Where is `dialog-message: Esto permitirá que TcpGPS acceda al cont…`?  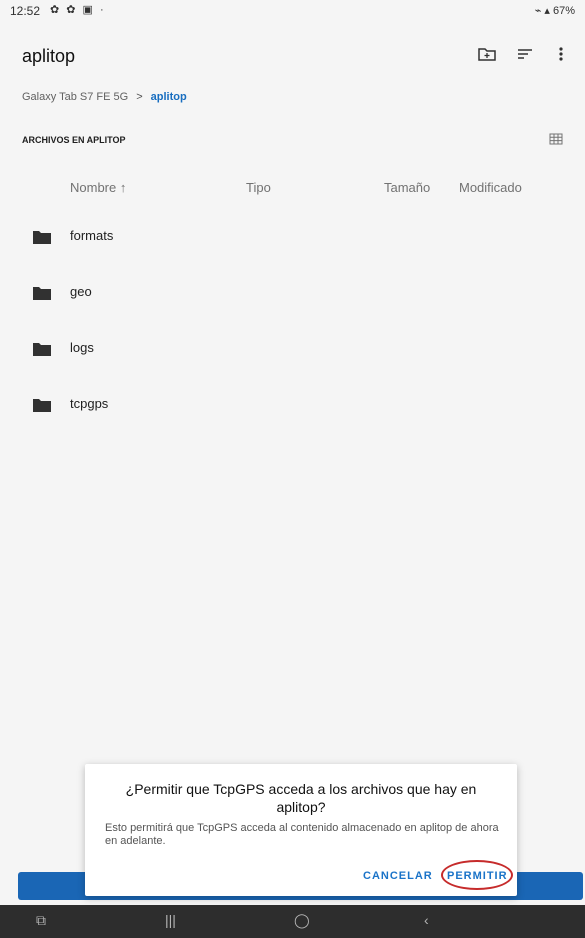 dialog-message: Esto permitirá que TcpGPS acceda al cont… is located at coordinates (302, 834).